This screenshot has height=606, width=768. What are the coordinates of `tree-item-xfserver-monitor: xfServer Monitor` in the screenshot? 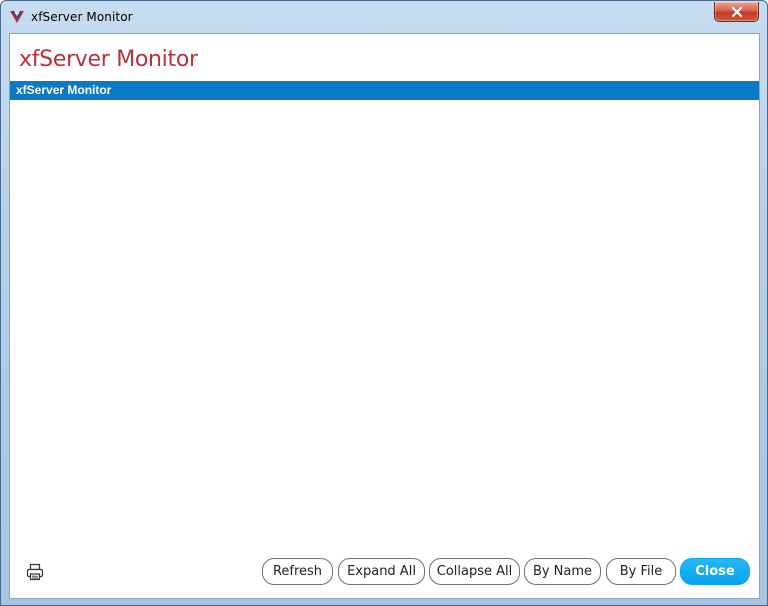 It's located at (384, 90).